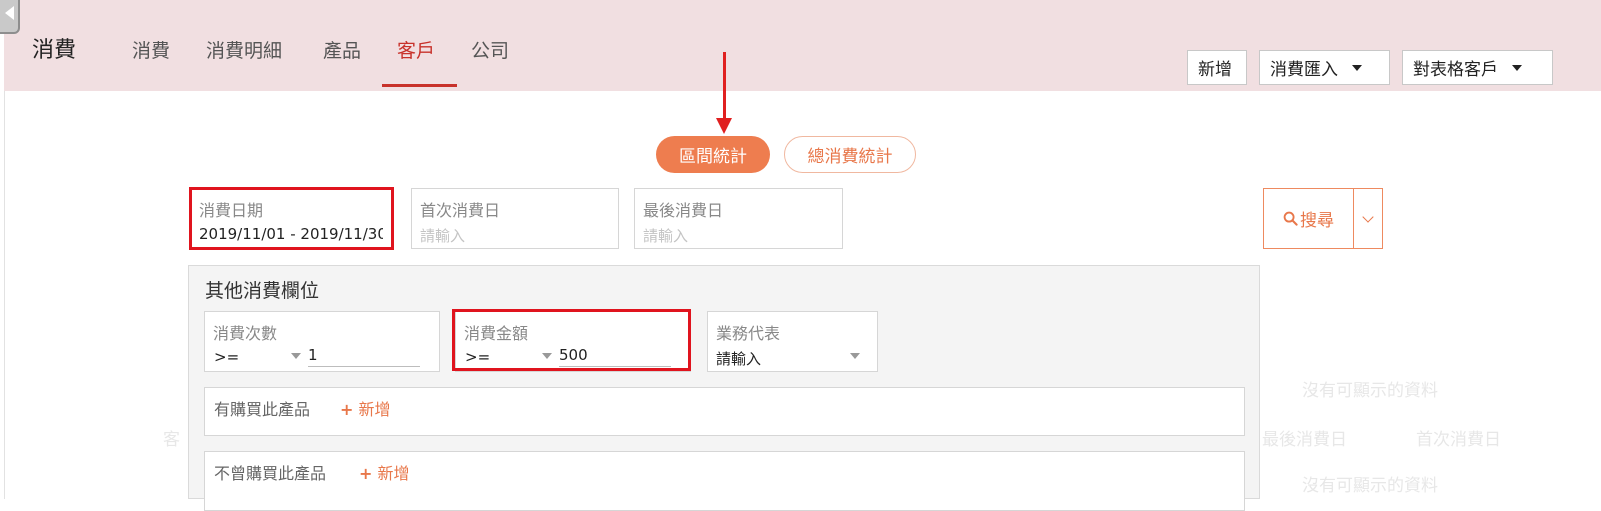 The height and width of the screenshot is (511, 1601). What do you see at coordinates (571, 340) in the screenshot?
I see `annotation-highlight-amount` at bounding box center [571, 340].